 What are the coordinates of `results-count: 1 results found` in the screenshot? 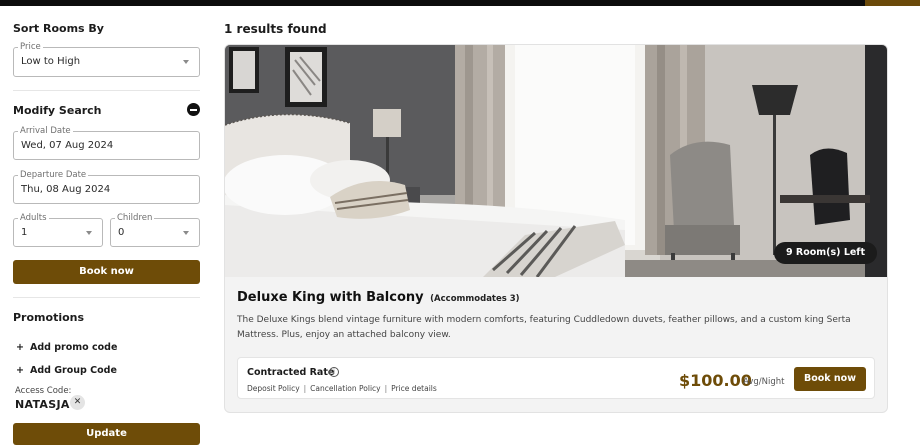 It's located at (275, 29).